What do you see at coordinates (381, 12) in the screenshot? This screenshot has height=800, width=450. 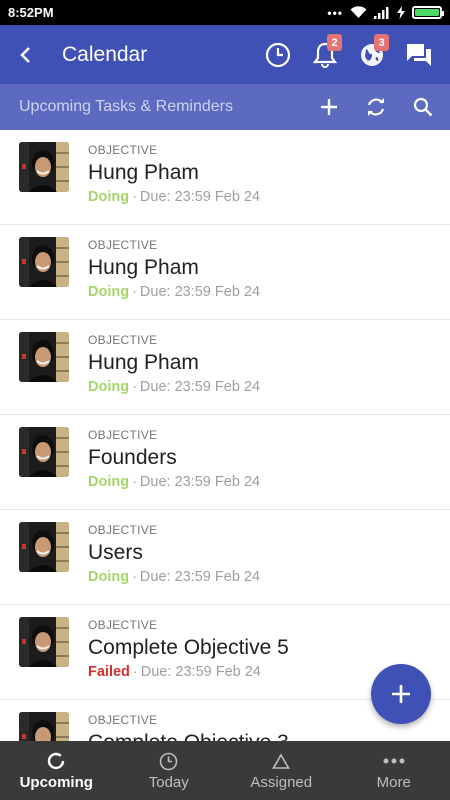 I see `signal-icon` at bounding box center [381, 12].